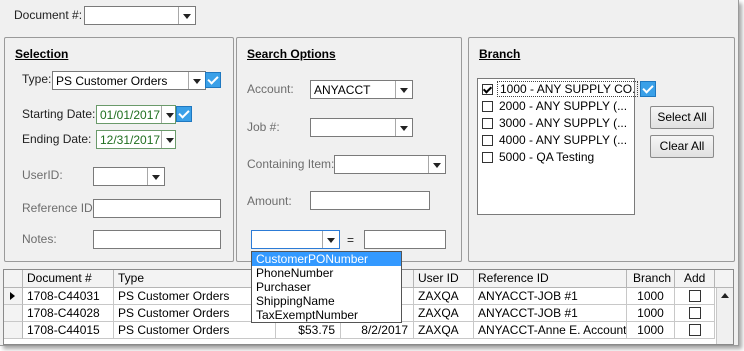 This screenshot has height=351, width=744. What do you see at coordinates (39, 239) in the screenshot?
I see `notes-label: Notes:` at bounding box center [39, 239].